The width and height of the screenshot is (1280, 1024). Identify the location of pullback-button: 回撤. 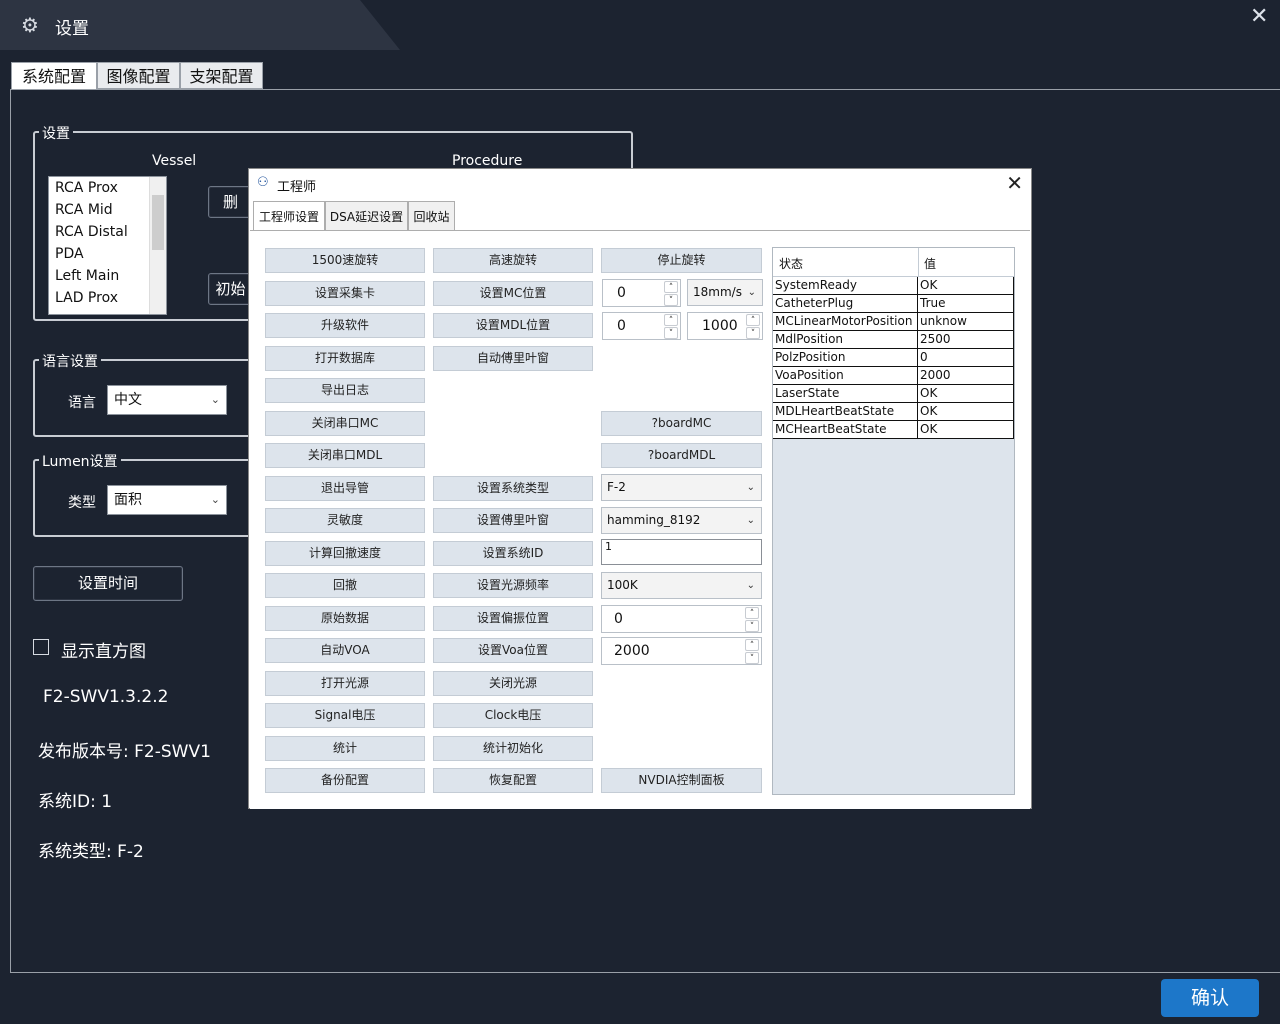
(345, 585).